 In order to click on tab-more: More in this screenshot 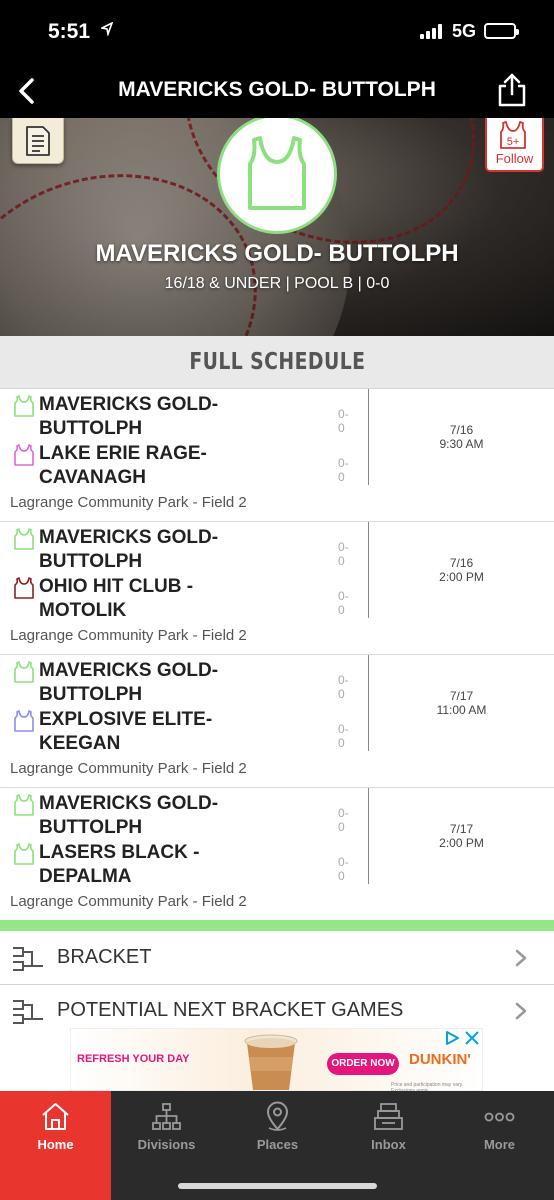, I will do `click(499, 1145)`.